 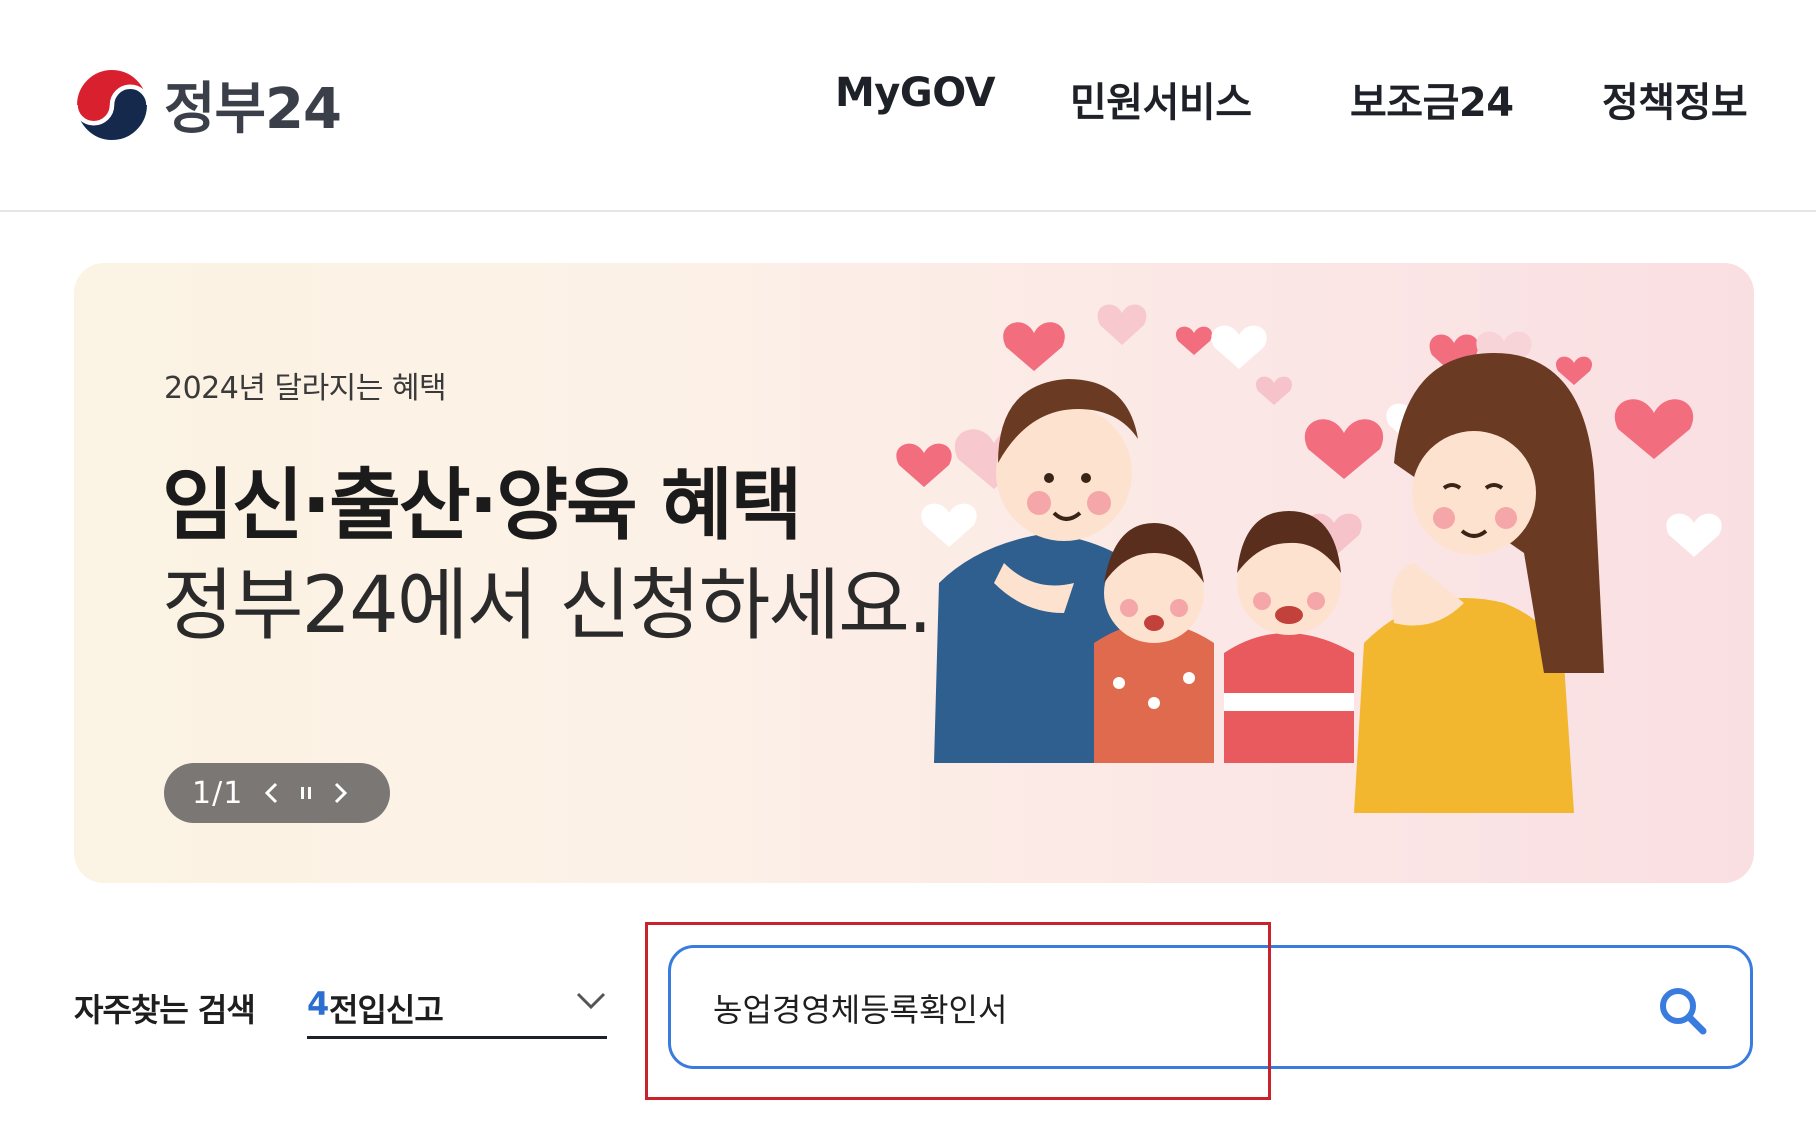 What do you see at coordinates (1683, 1011) in the screenshot?
I see `search-icon` at bounding box center [1683, 1011].